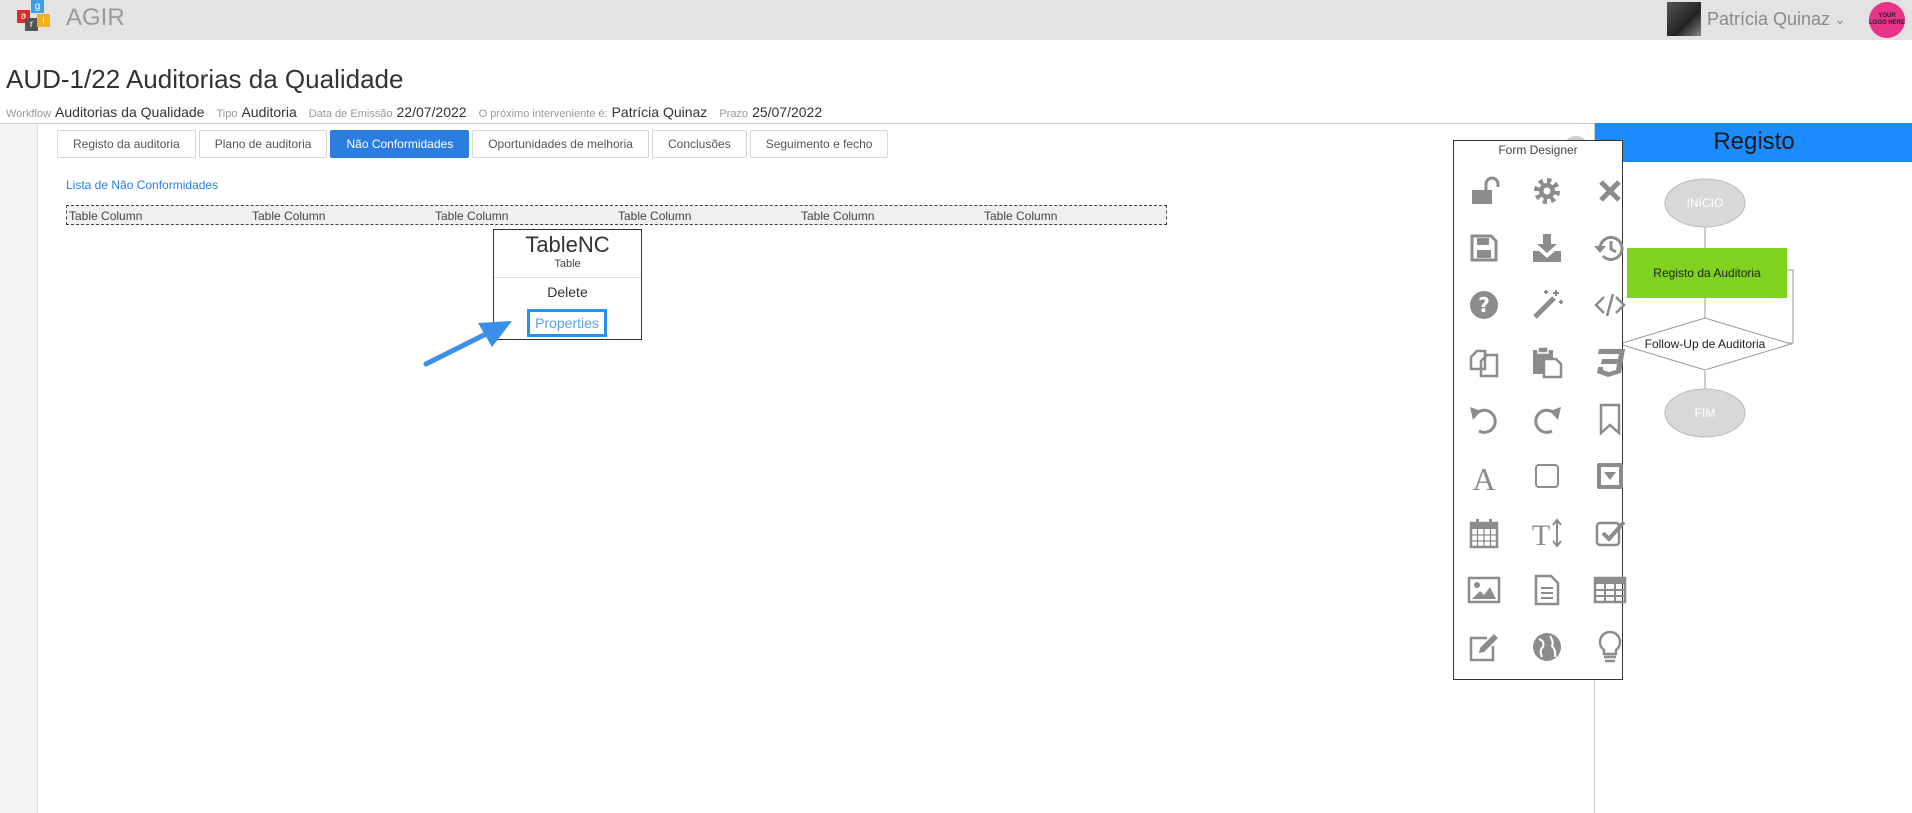 The width and height of the screenshot is (1912, 813). What do you see at coordinates (659, 112) in the screenshot?
I see `meta-value: Patrícia Quinaz` at bounding box center [659, 112].